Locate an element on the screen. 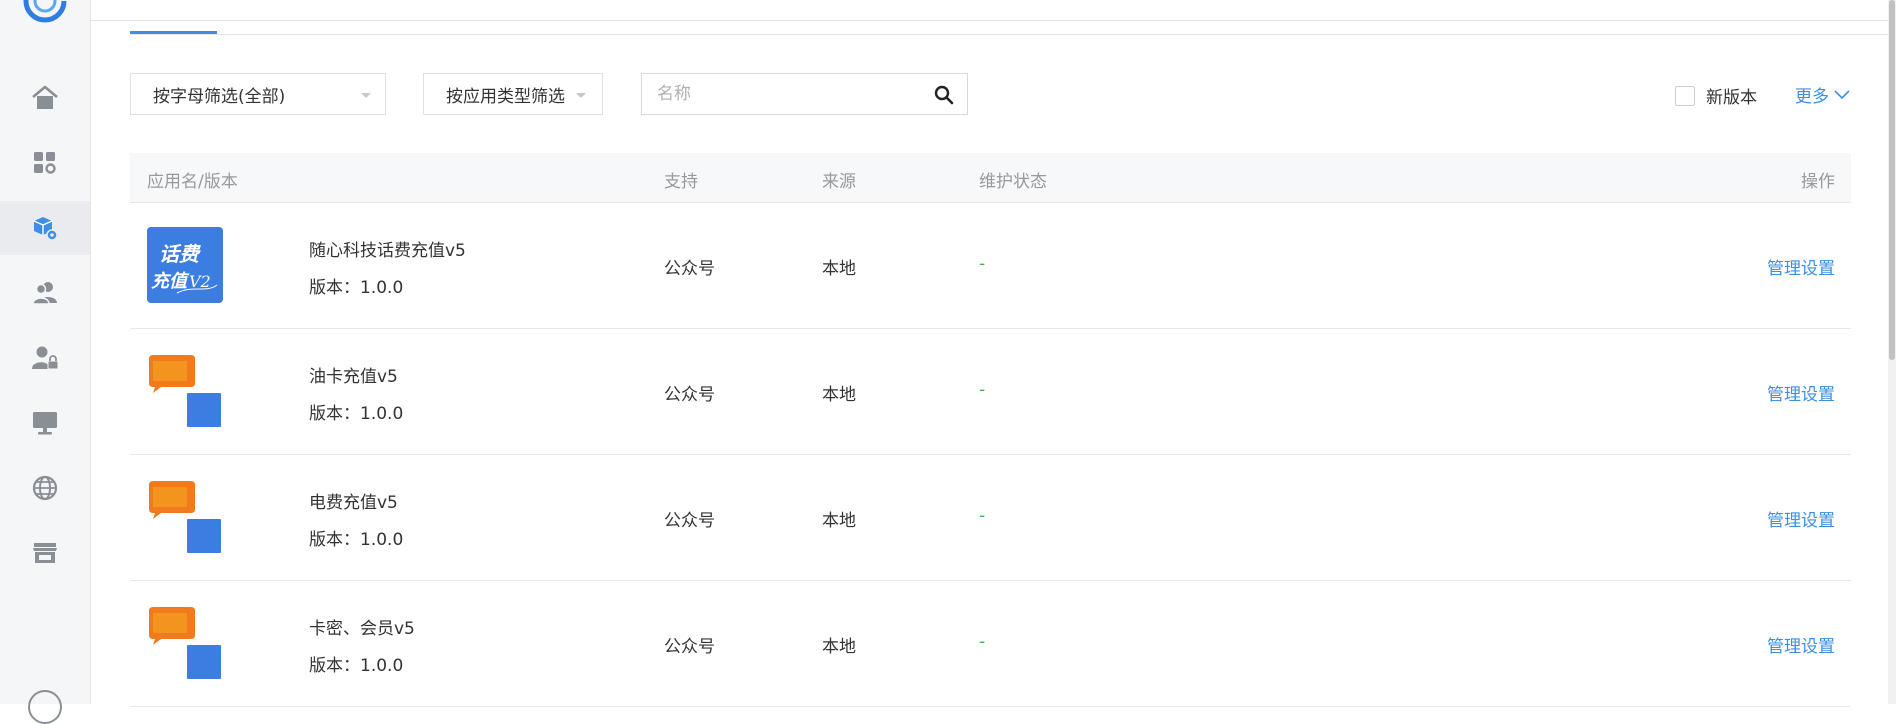  sidebar-item-sites is located at coordinates (45, 488).